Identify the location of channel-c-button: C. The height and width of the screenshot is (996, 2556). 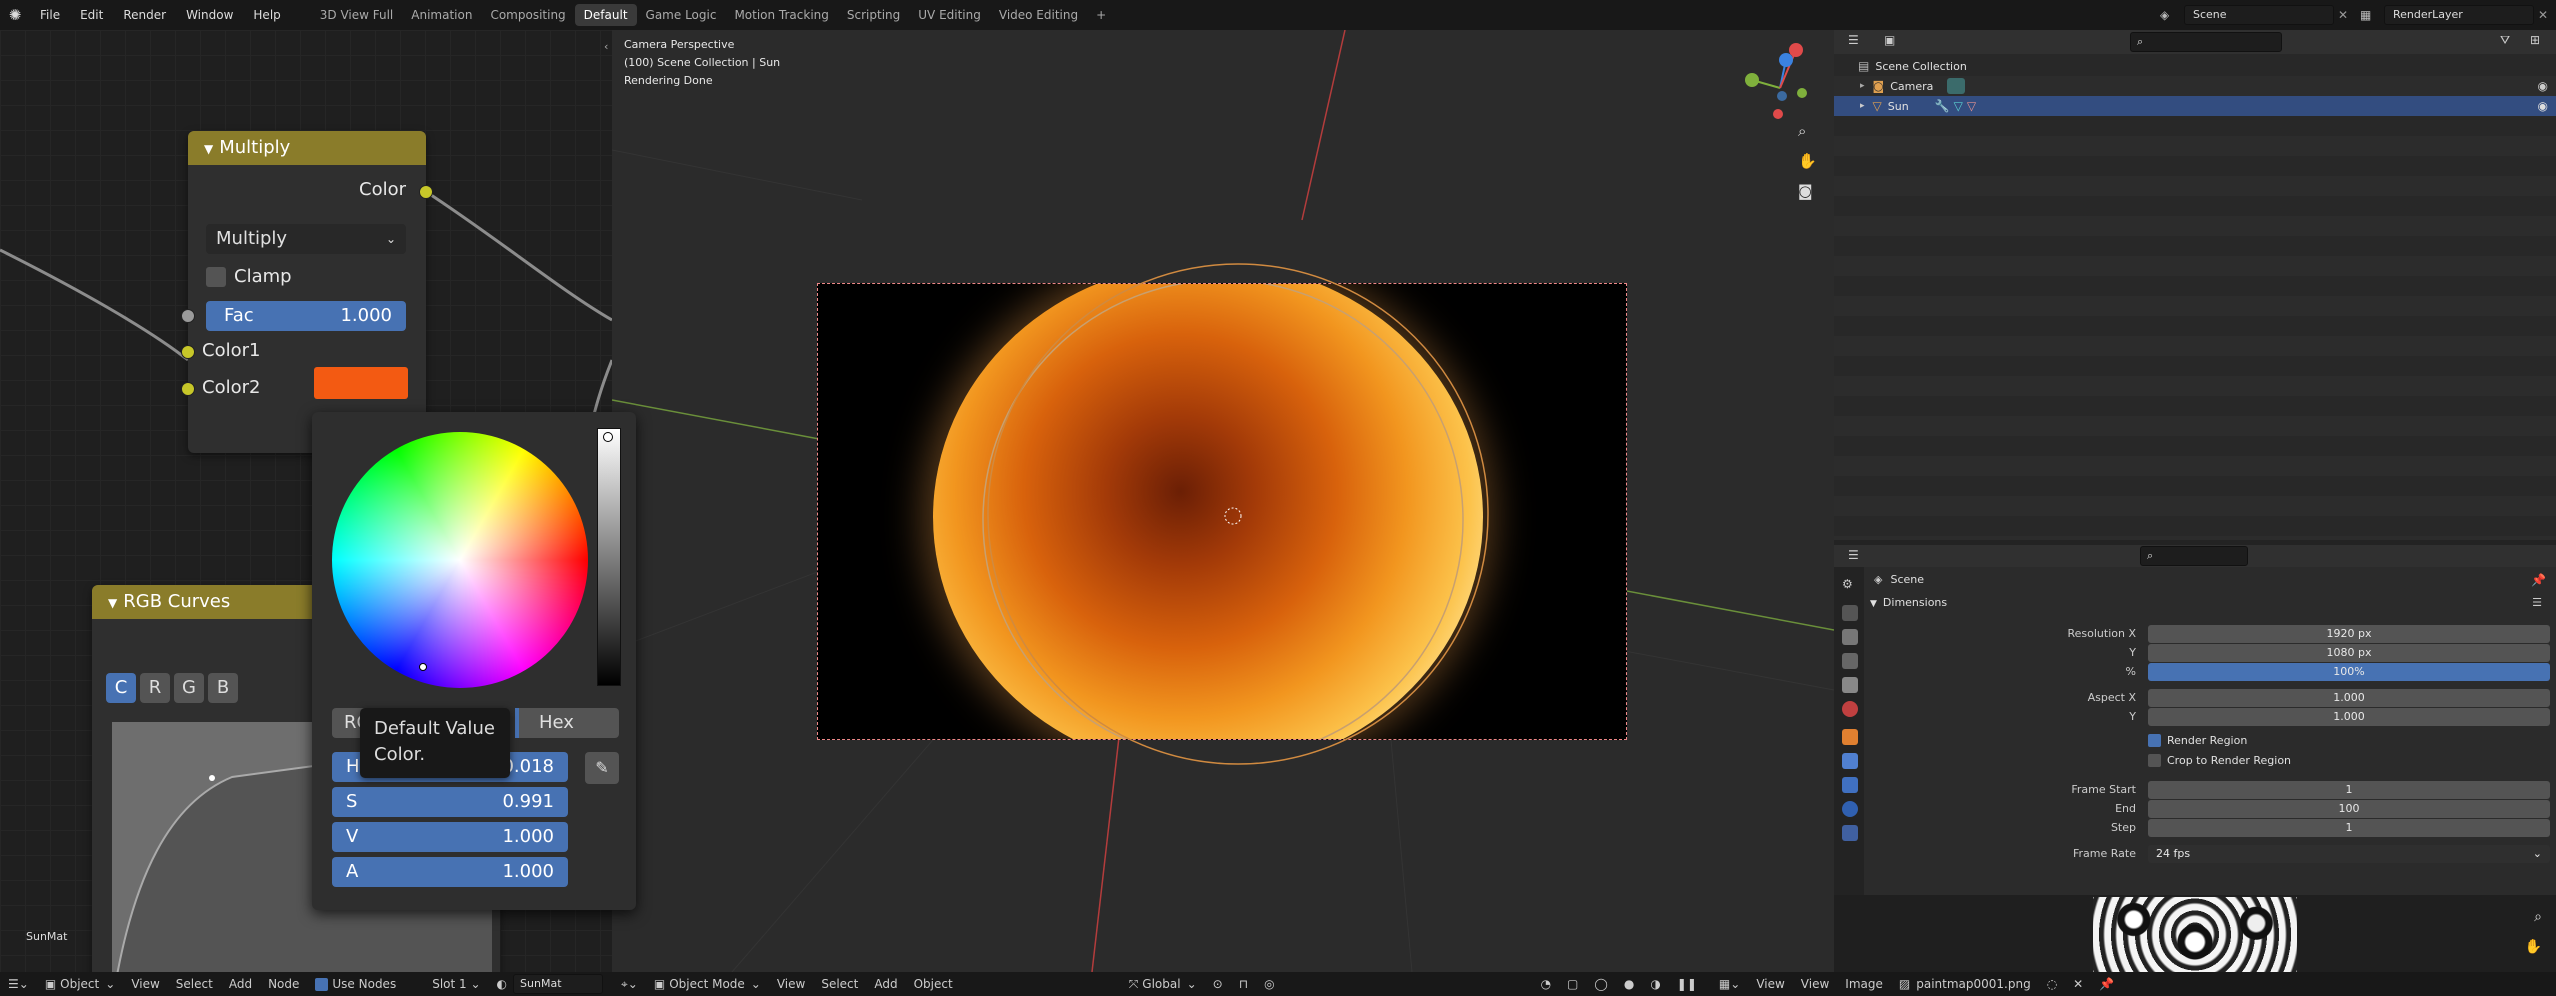
(121, 688).